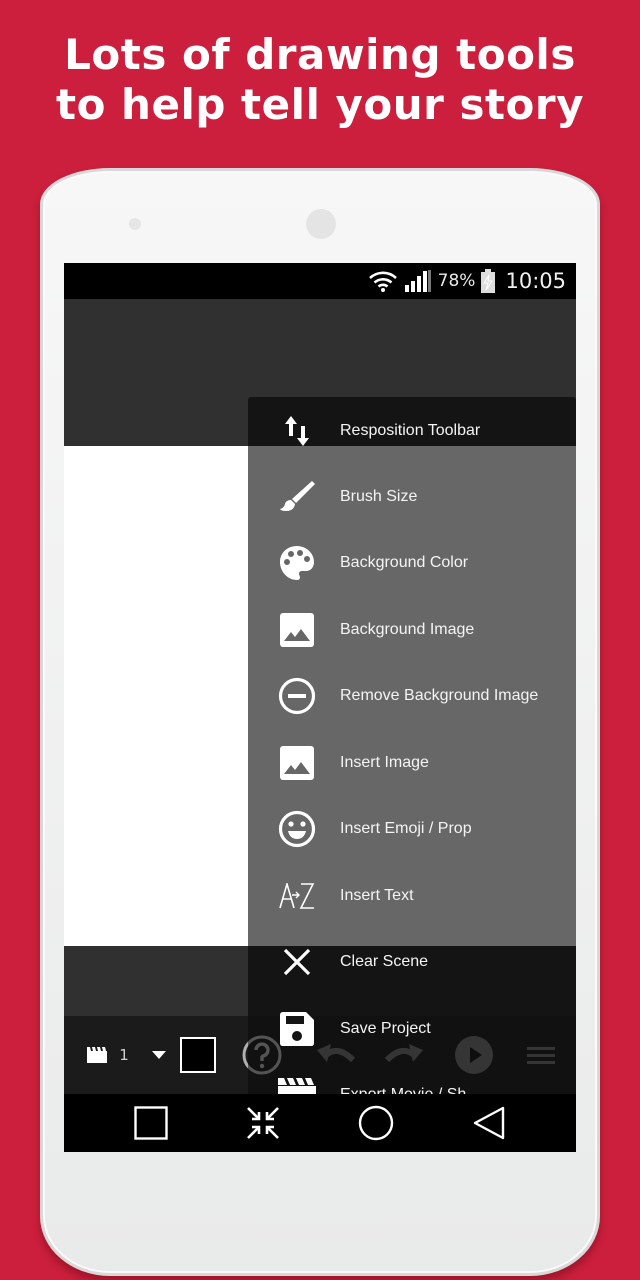  Describe the element at coordinates (97, 1055) in the screenshot. I see `scene-clapperboard-icon` at that location.